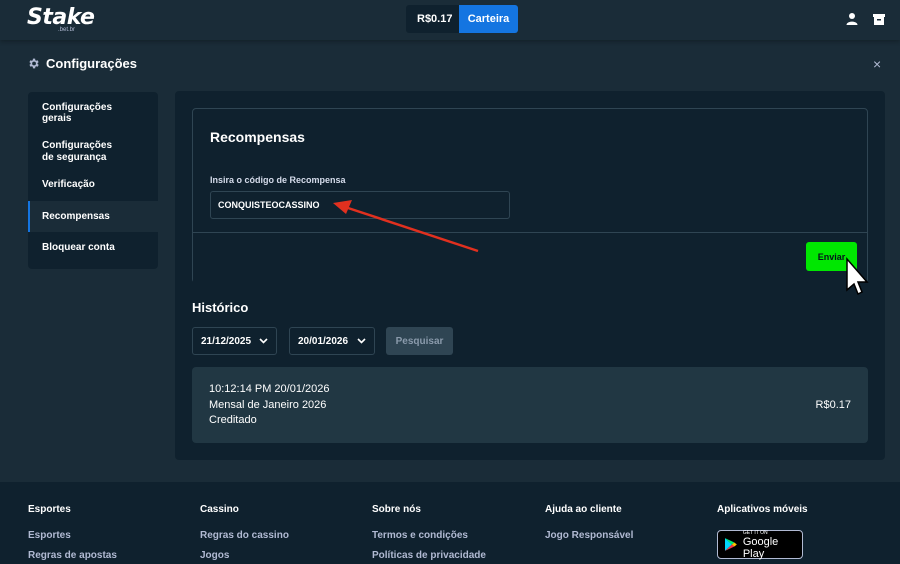 This screenshot has height=564, width=900. I want to click on footer-heading: Cassino, so click(219, 509).